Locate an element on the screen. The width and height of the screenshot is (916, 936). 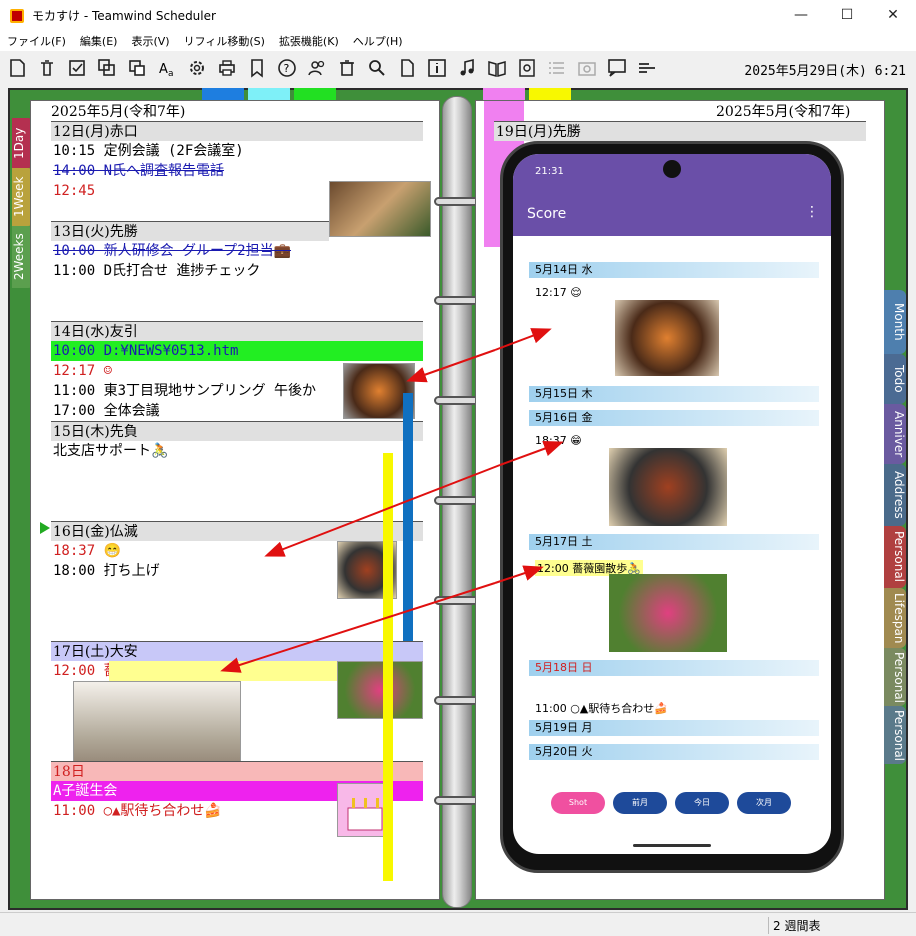
color-tab-yellow is located at coordinates (550, 94).